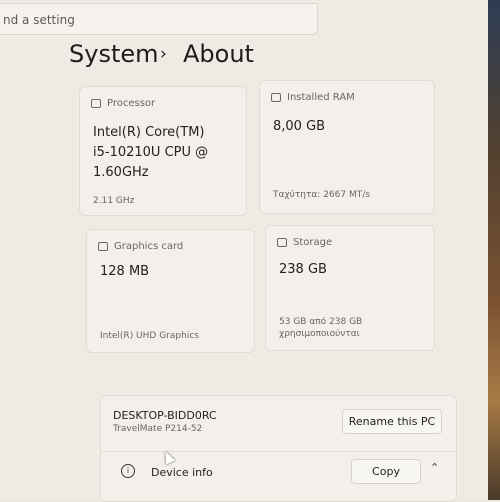 The image size is (500, 502). Describe the element at coordinates (276, 97) in the screenshot. I see `ram-icon` at that location.